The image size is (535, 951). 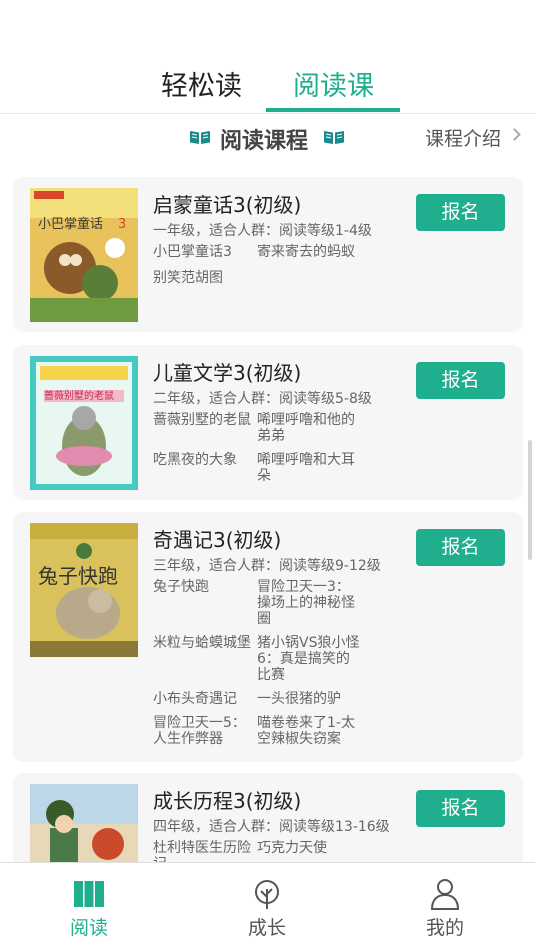 I want to click on section-title: 阅读课程, so click(x=264, y=141).